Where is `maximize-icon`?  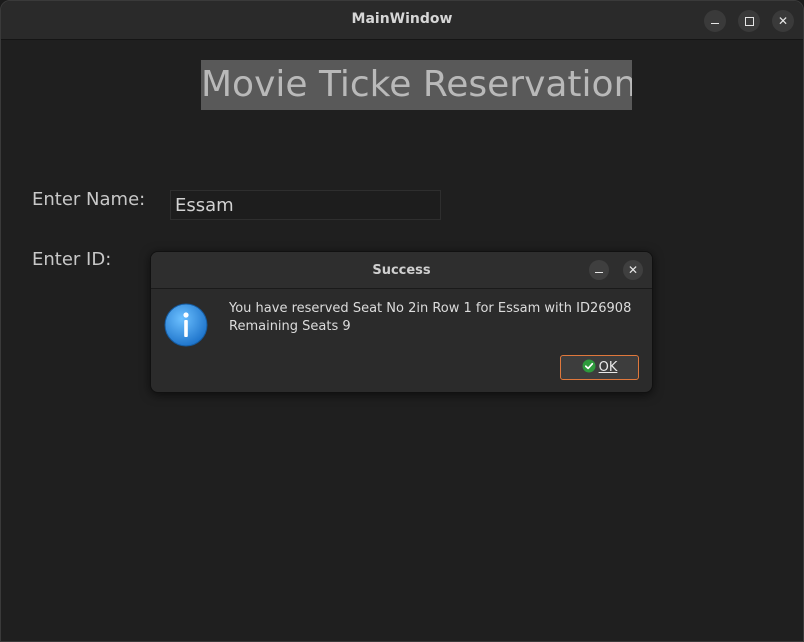
maximize-icon is located at coordinates (749, 21).